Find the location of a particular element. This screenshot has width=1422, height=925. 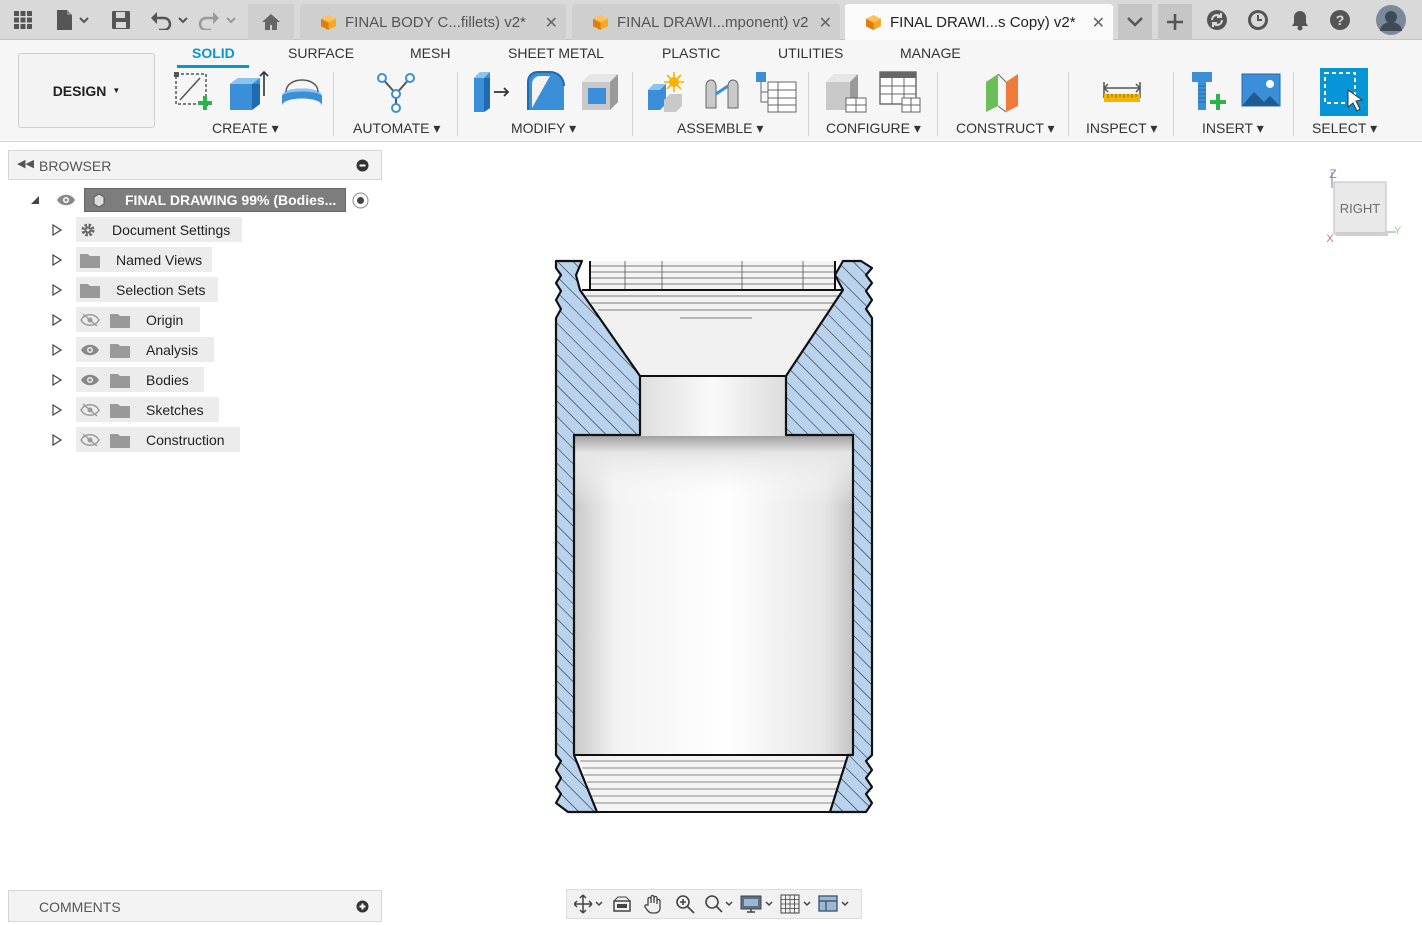

browser-panel-header: ◀◀ BROWSER is located at coordinates (195, 165).